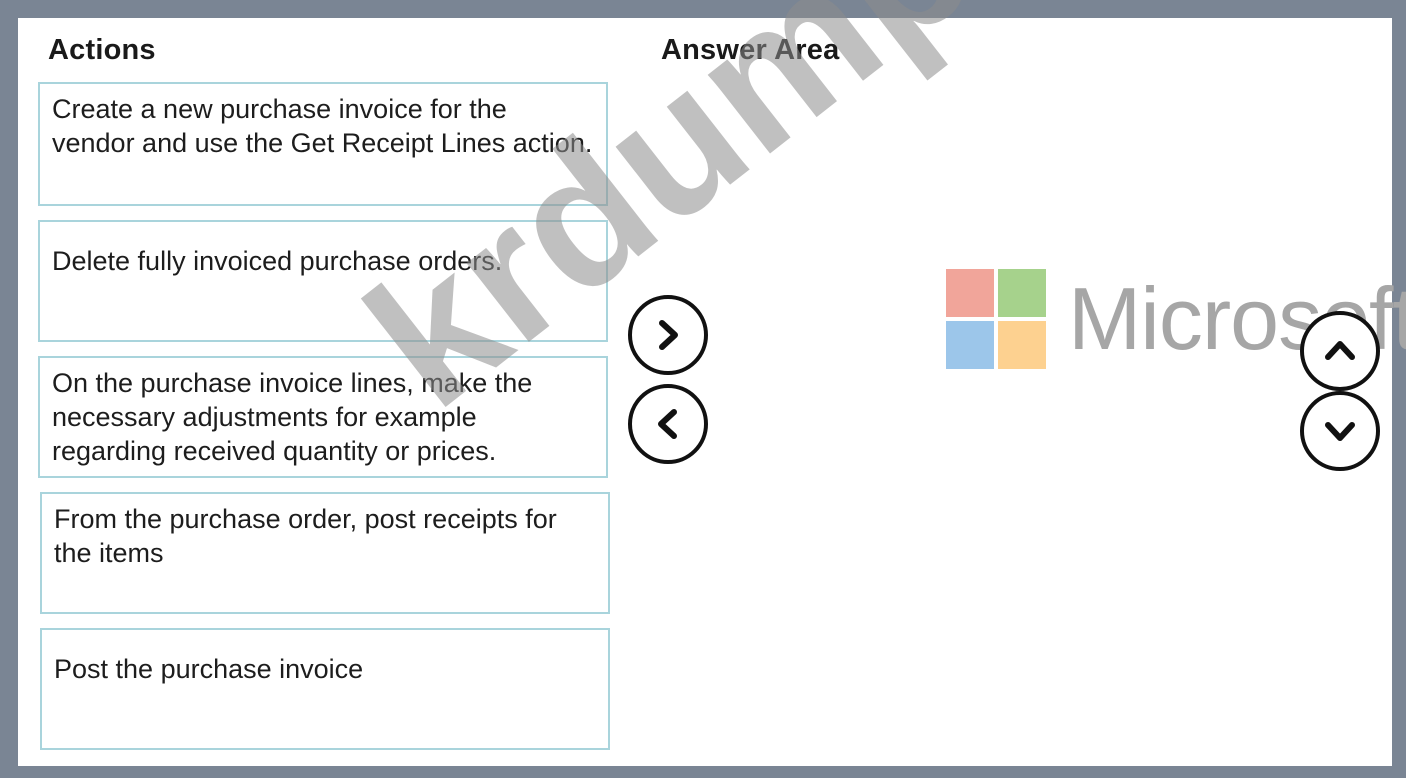  I want to click on move-up-button, so click(1340, 351).